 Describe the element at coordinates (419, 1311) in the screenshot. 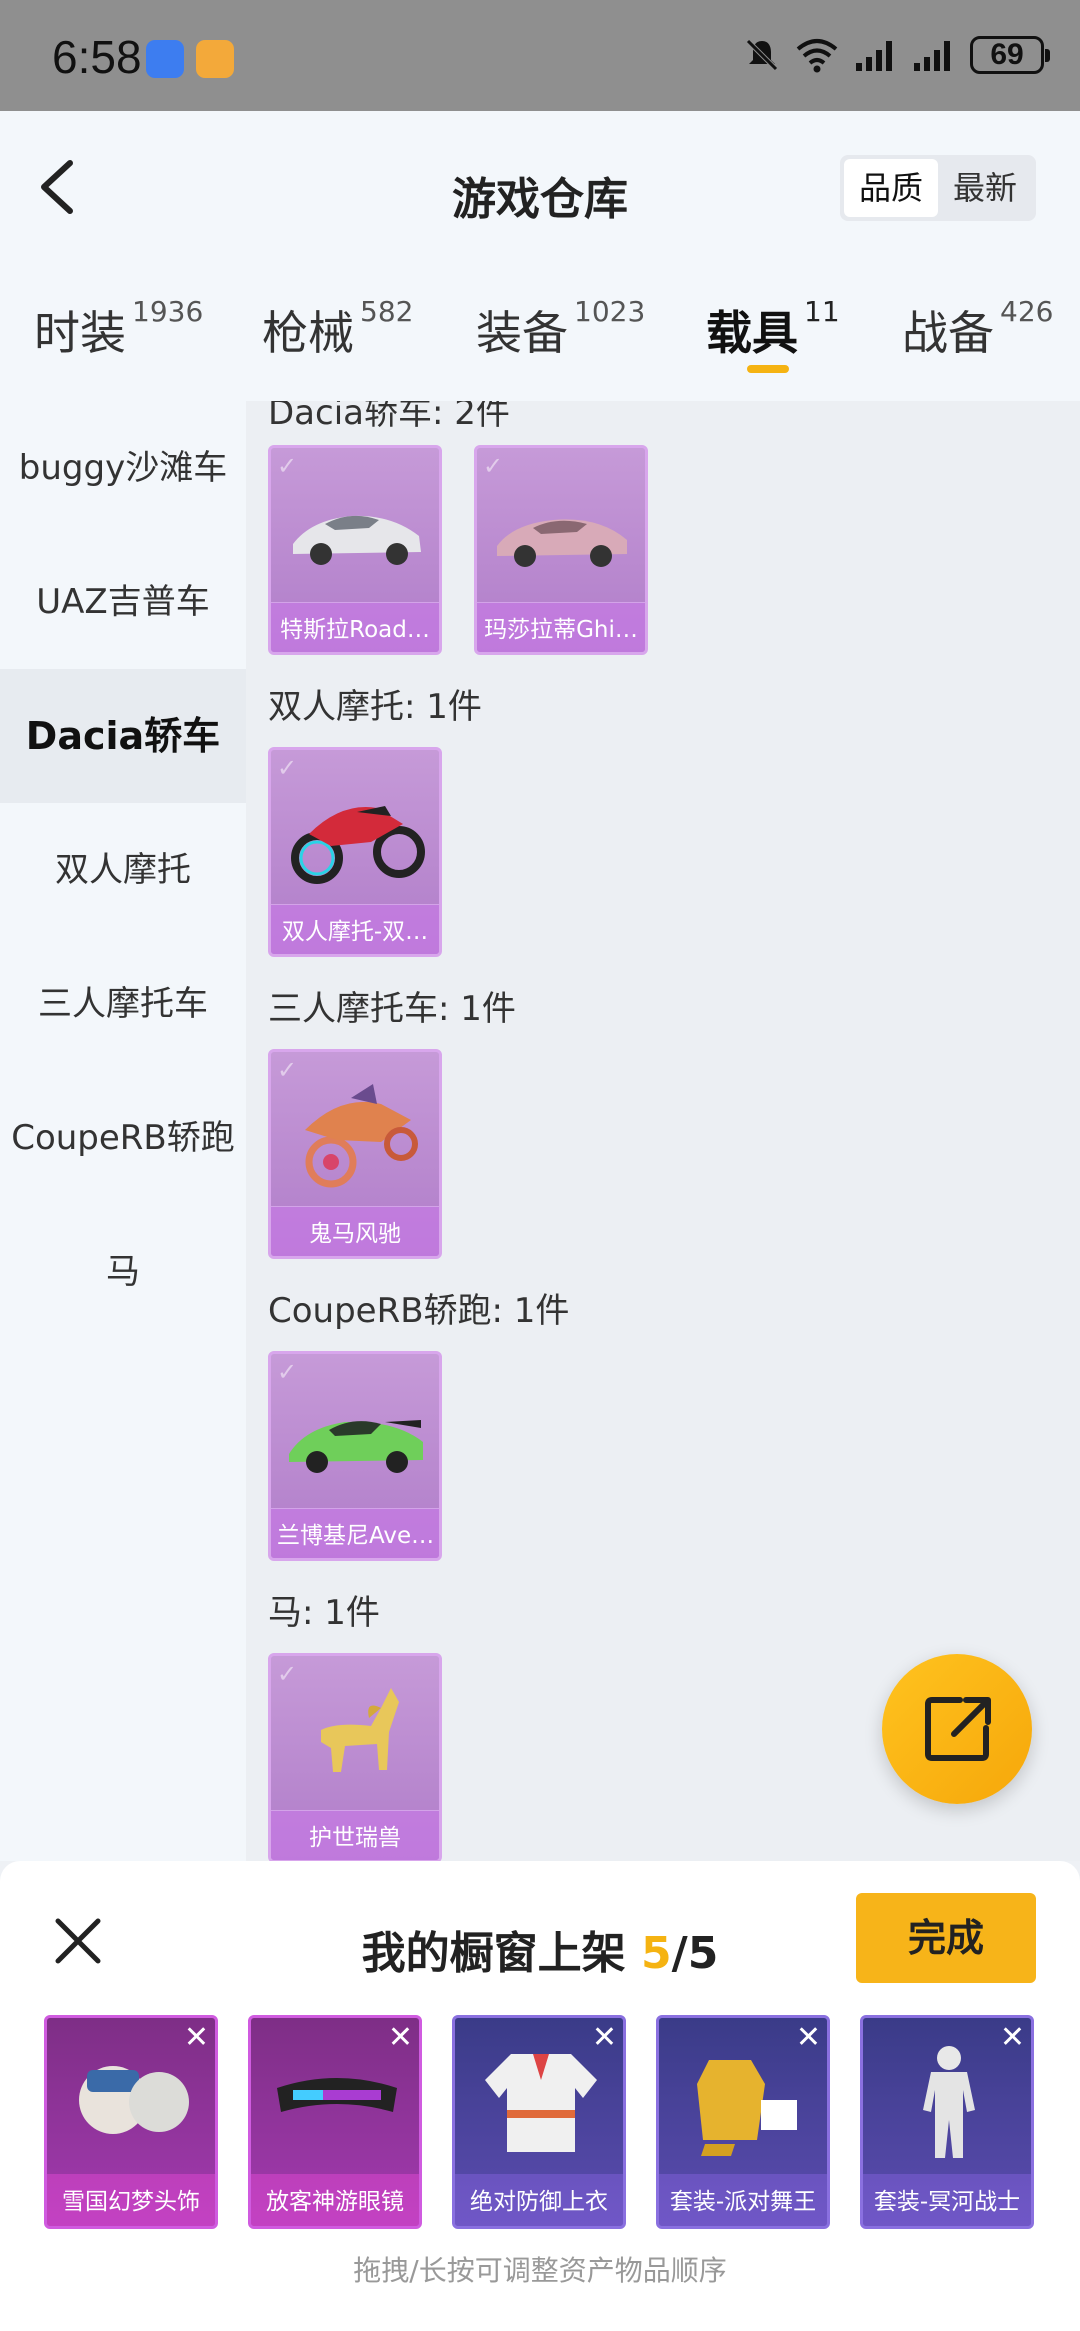

I see `section-title: CoupeRB轿跑: 1件` at that location.